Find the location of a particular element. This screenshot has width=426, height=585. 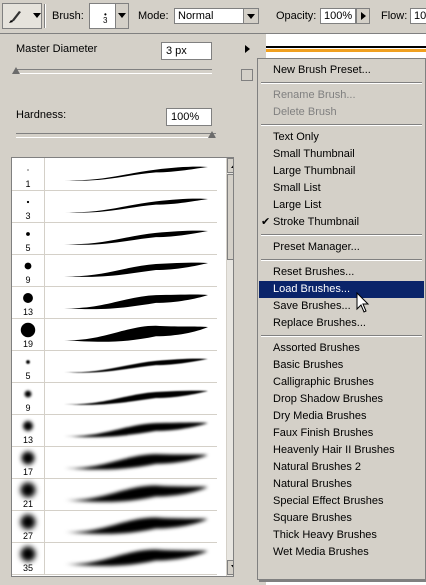

menu-item-natural-brushes-2: Natural Brushes 2 is located at coordinates (341, 467).